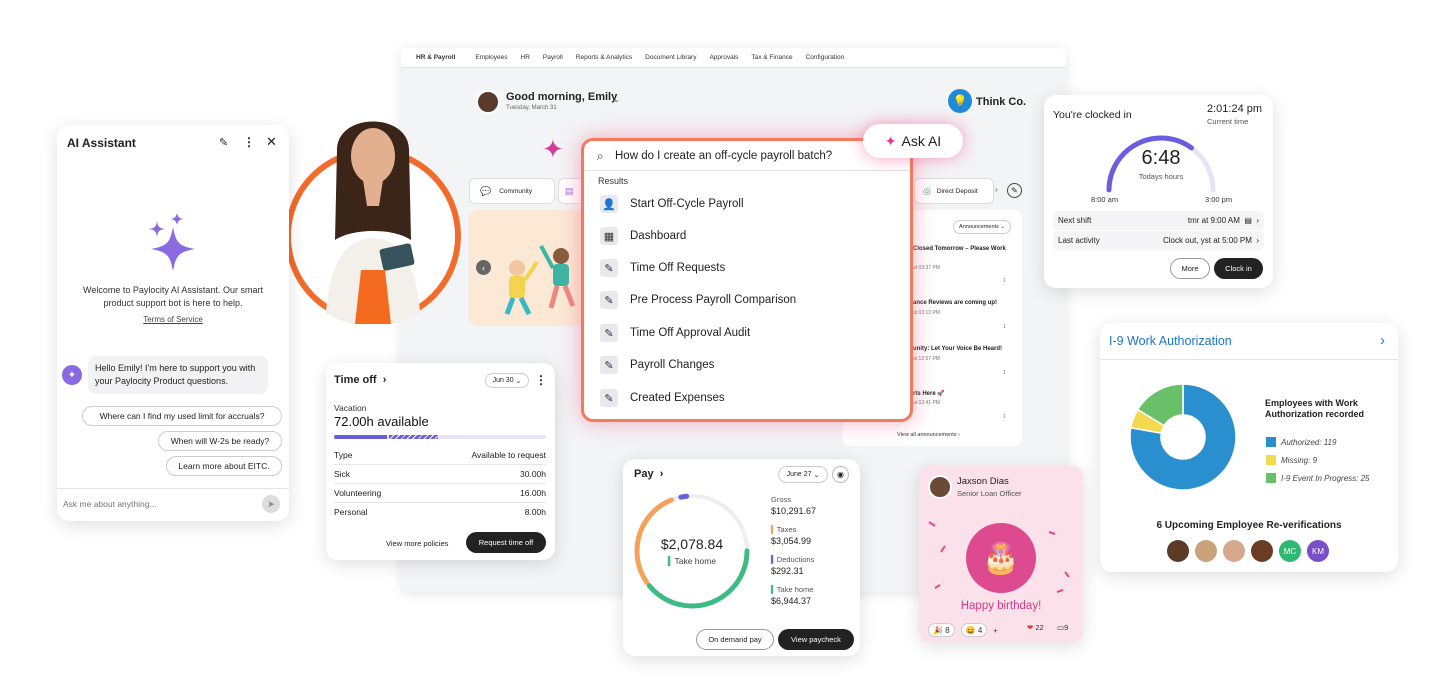  I want to click on results-label: Results, so click(613, 181).